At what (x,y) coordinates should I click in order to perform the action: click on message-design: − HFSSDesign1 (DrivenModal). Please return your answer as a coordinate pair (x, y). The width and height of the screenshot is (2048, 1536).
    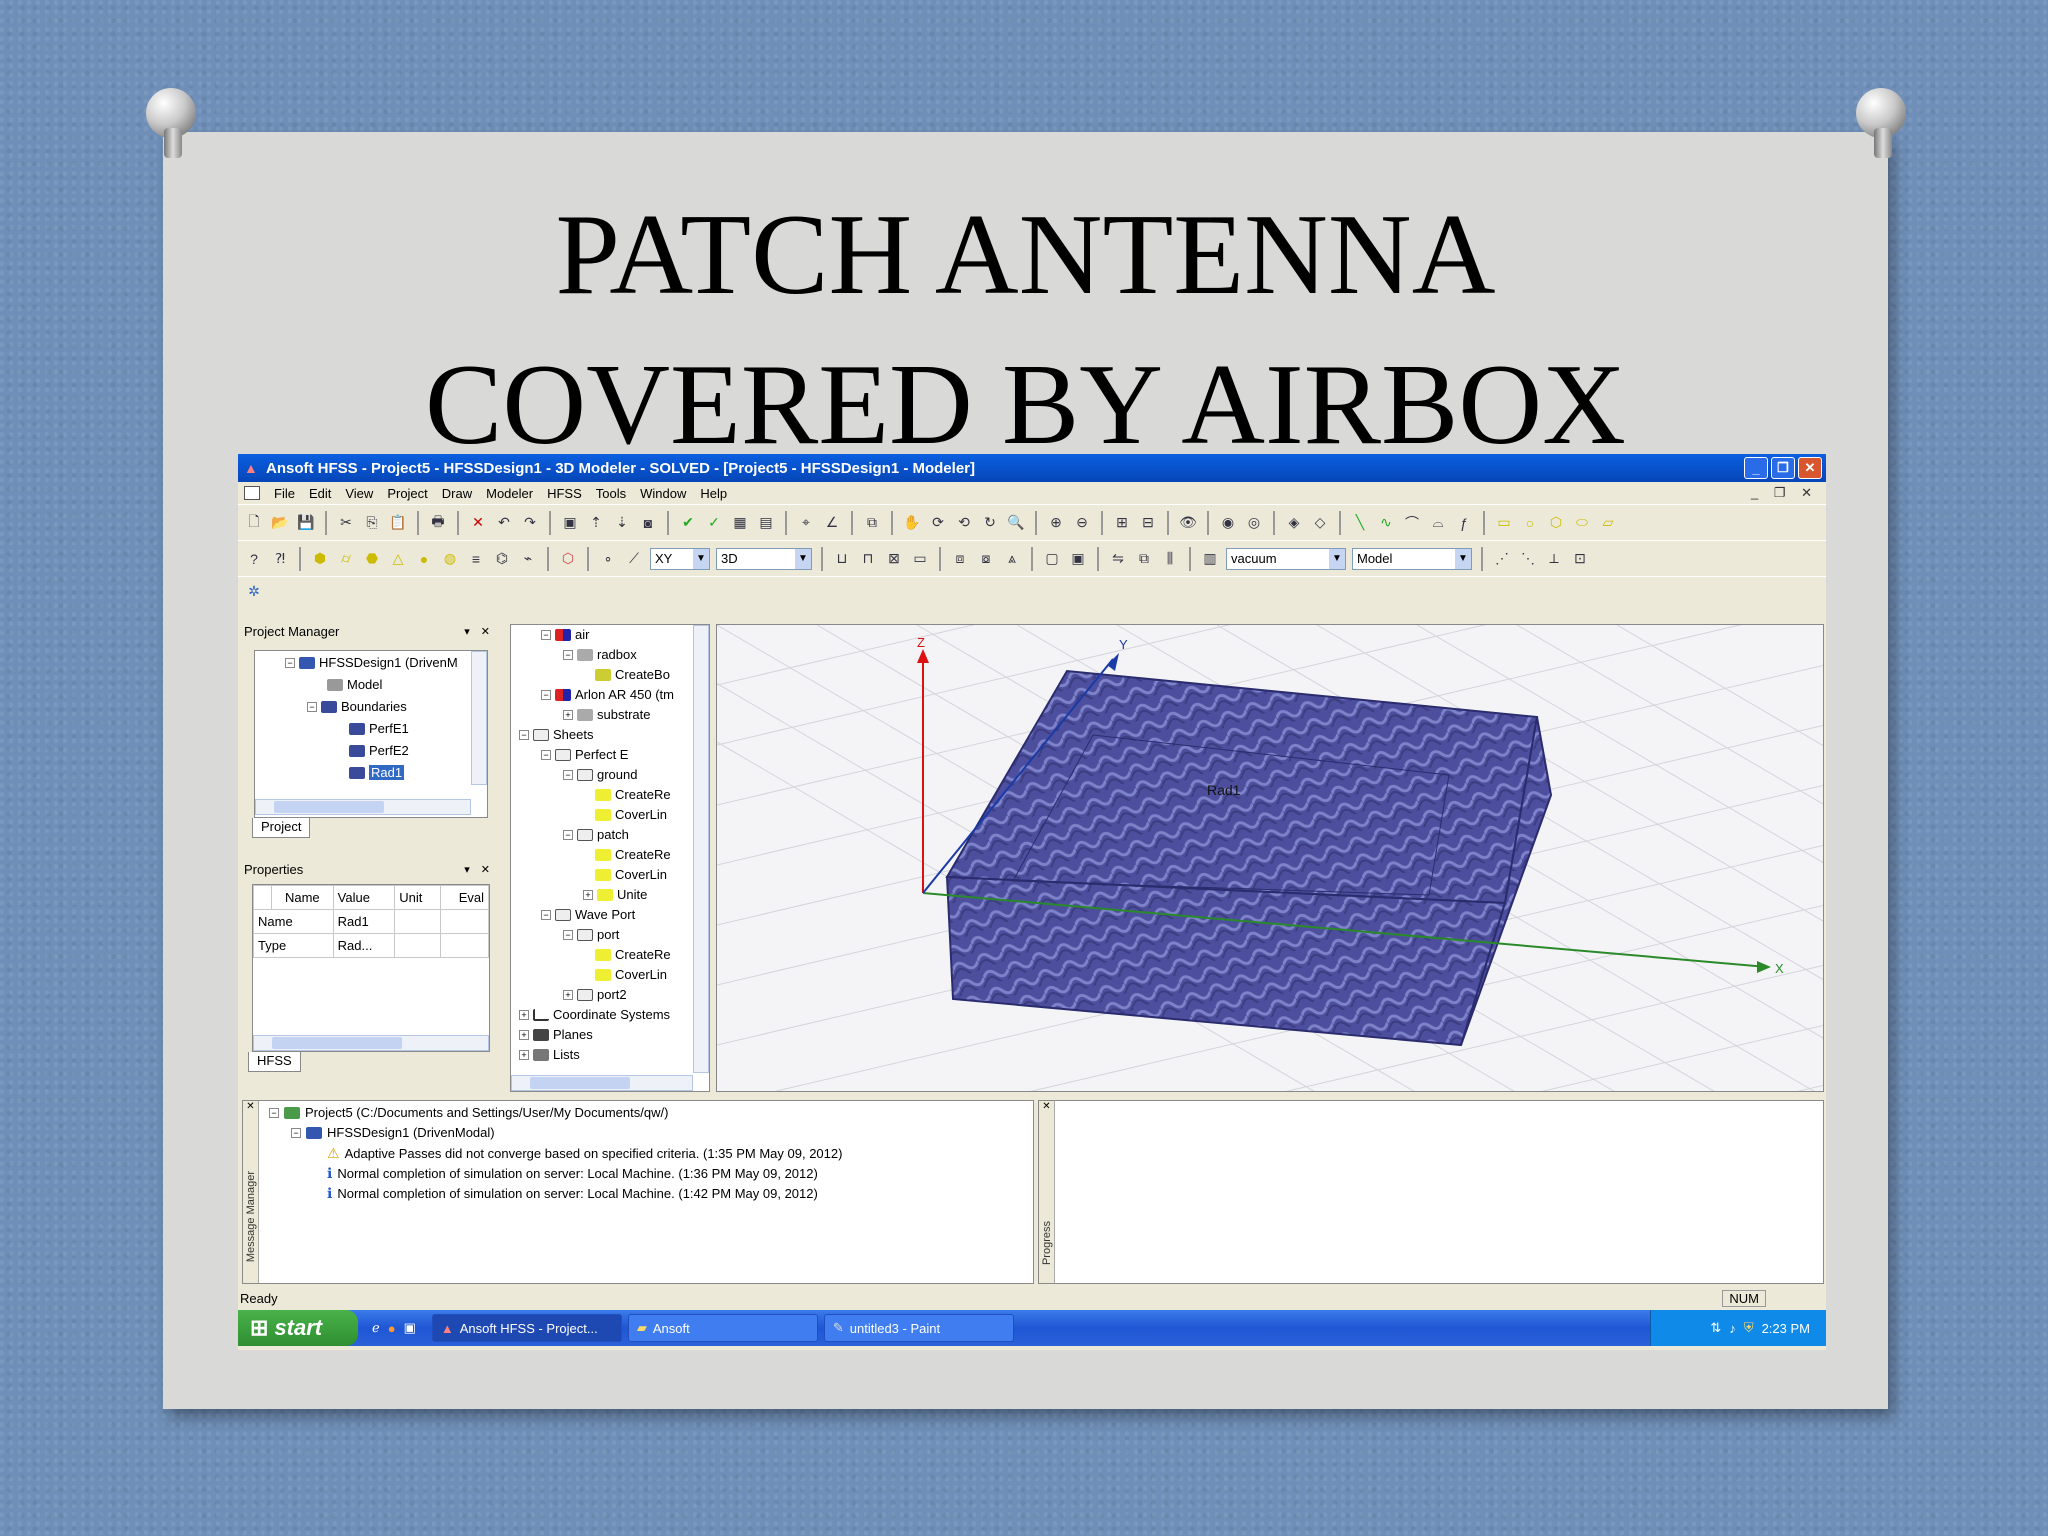
    Looking at the image, I should click on (393, 1132).